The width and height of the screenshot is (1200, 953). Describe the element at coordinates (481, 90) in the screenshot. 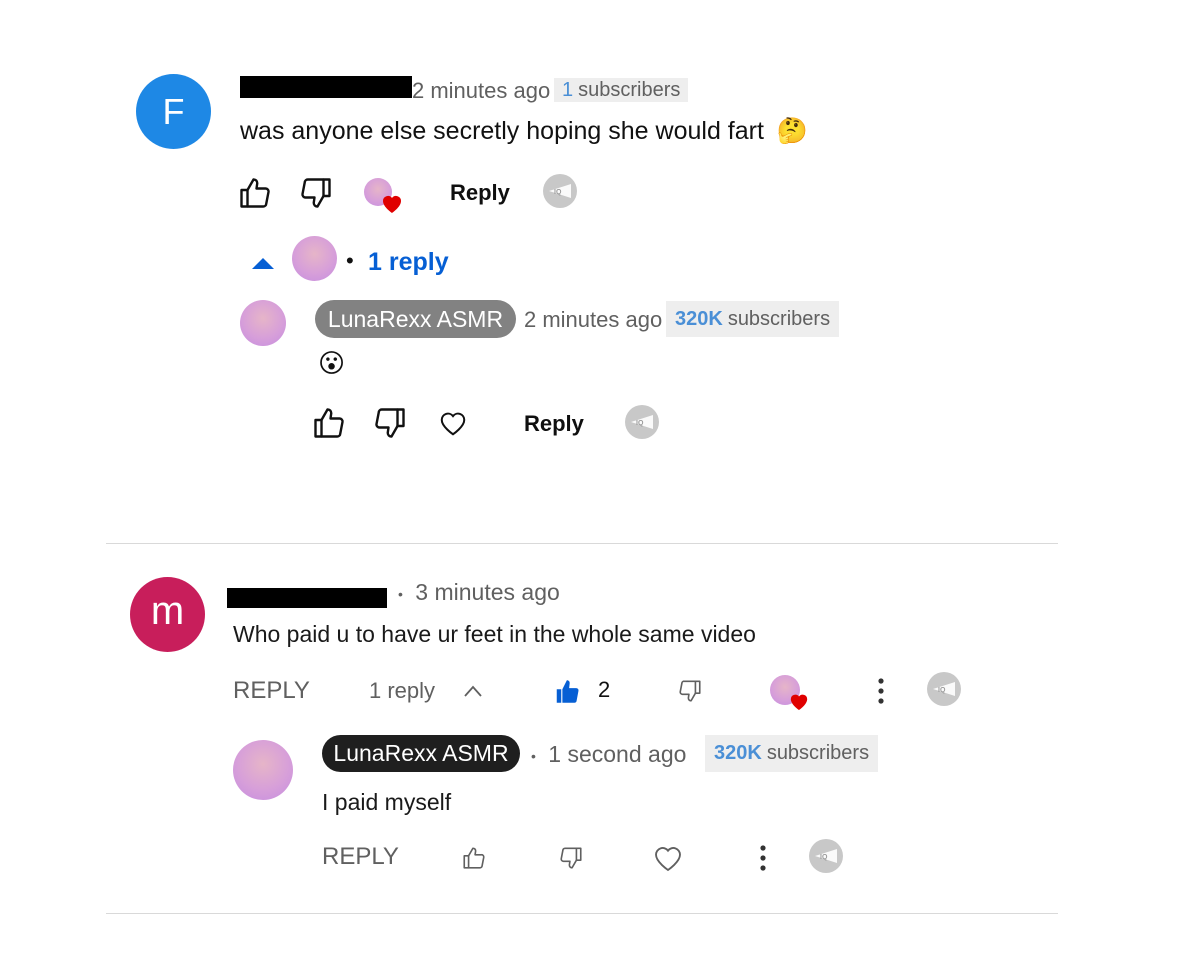

I see `comment-timestamp: 2 minutes ago` at that location.